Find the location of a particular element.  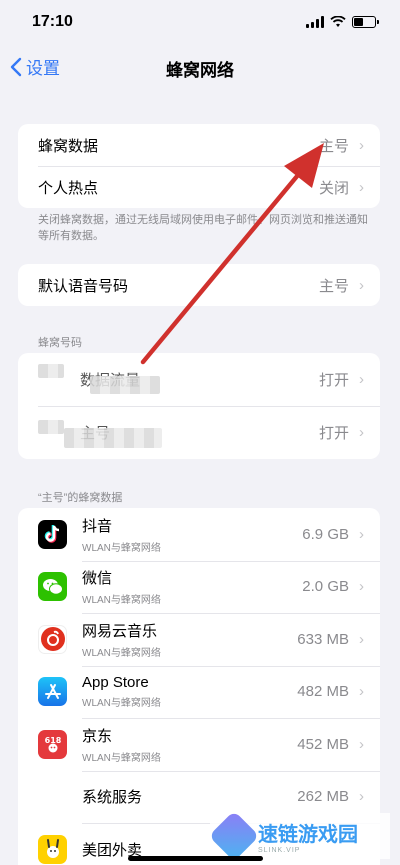

section-header-numbers: 蜂窝号码 is located at coordinates (60, 343).